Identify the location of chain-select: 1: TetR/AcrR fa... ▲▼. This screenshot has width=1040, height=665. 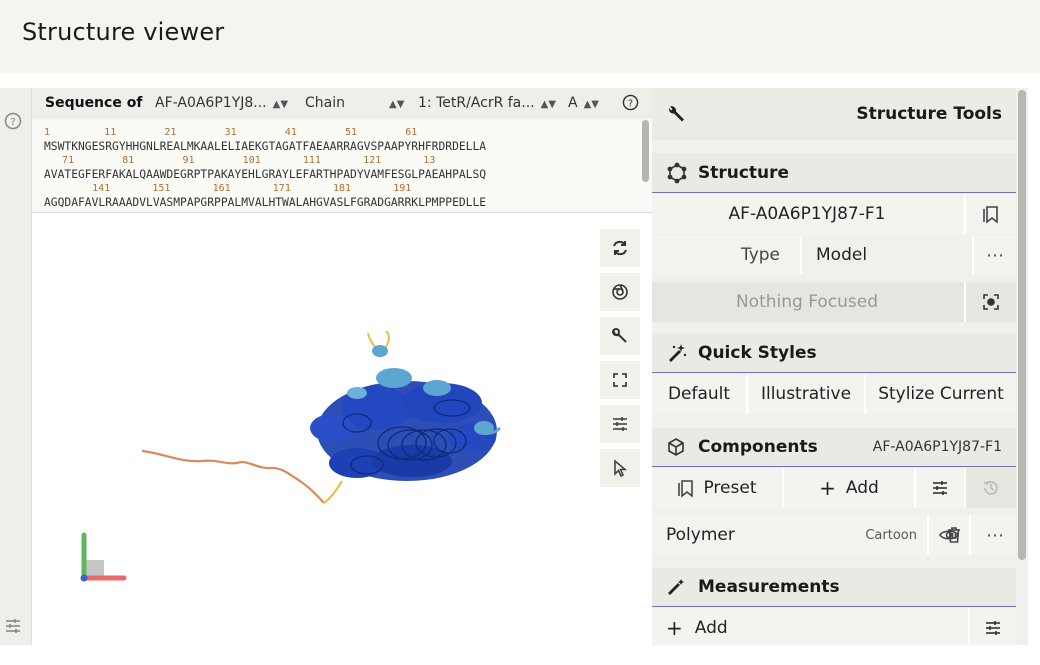
(487, 103).